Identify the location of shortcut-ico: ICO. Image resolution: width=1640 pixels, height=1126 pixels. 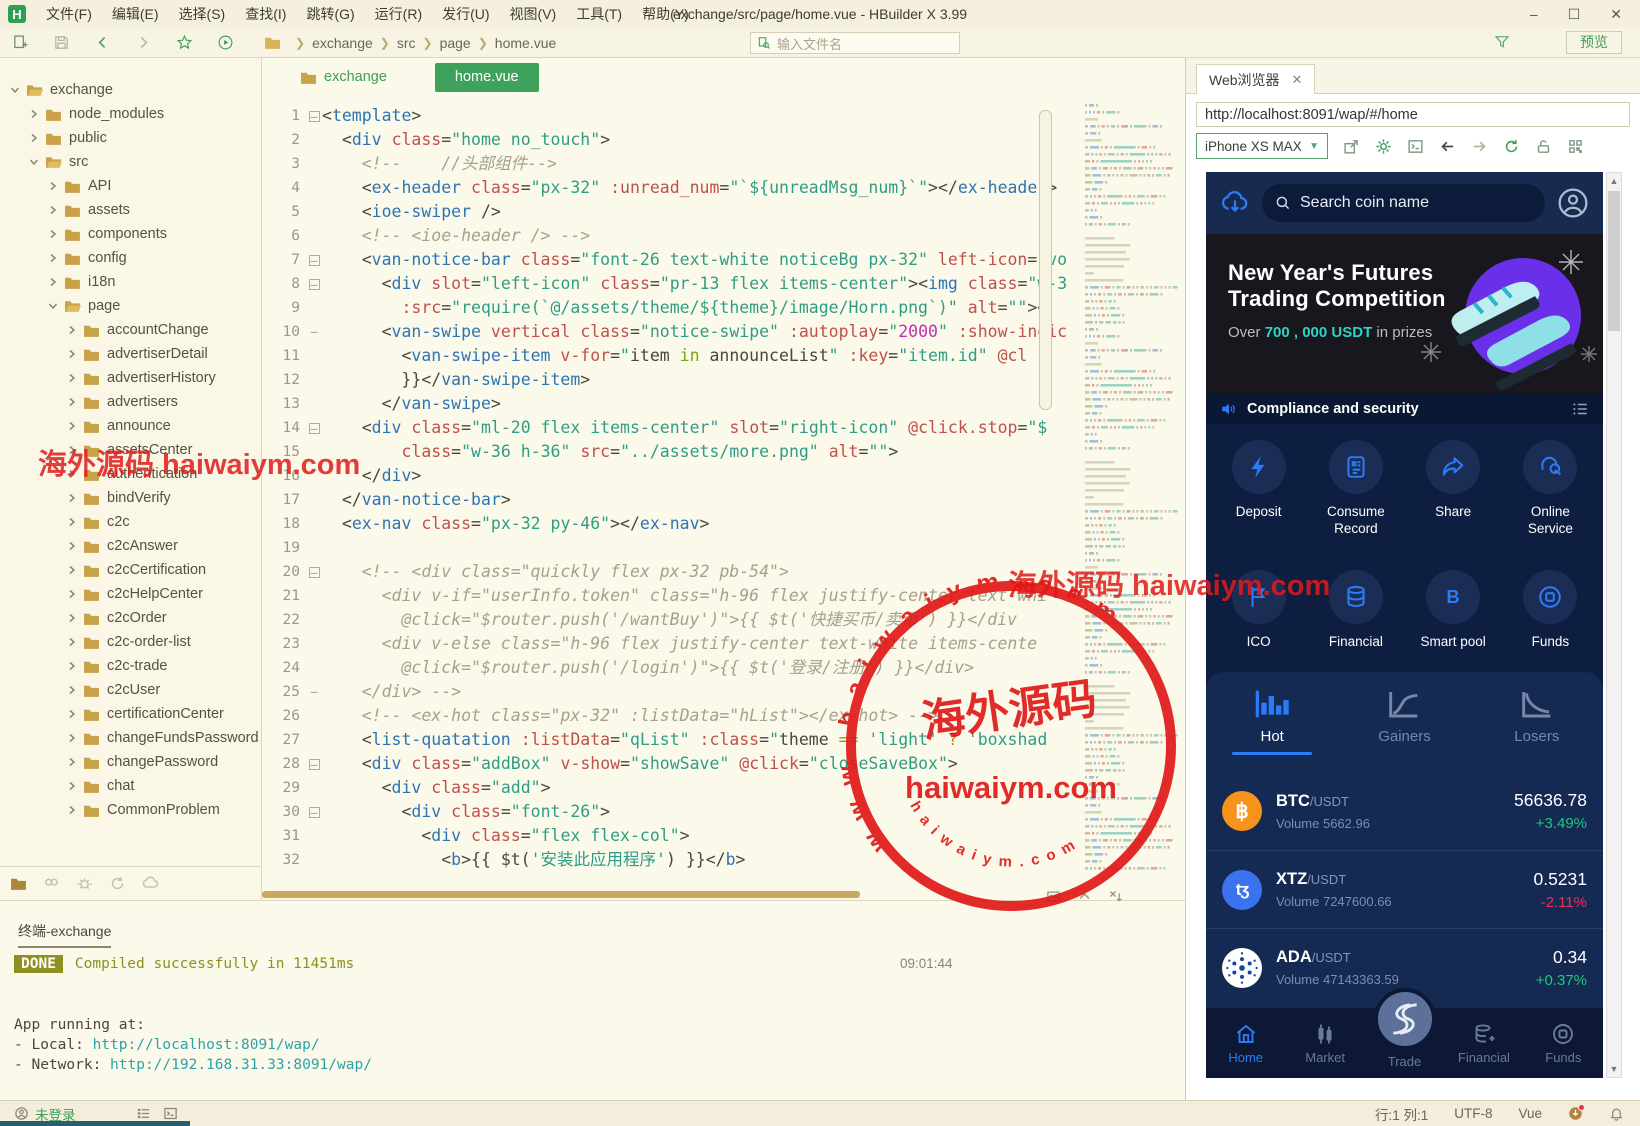
(1258, 621).